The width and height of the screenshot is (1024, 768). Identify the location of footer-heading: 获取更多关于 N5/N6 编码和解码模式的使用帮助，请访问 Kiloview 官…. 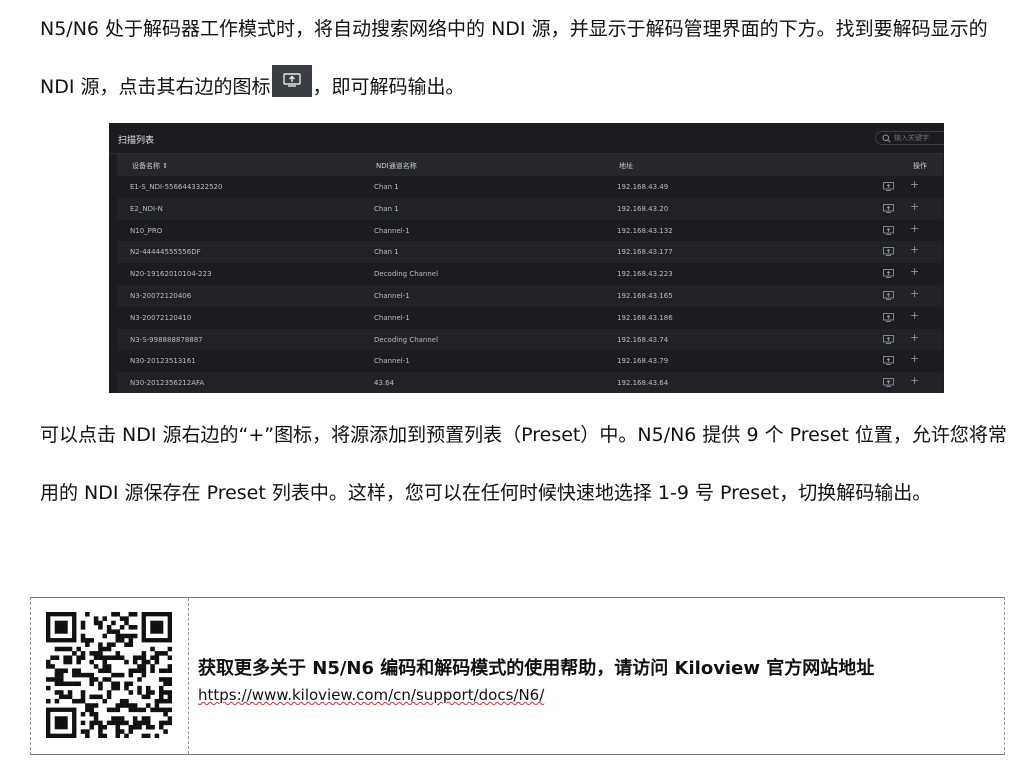
(536, 668).